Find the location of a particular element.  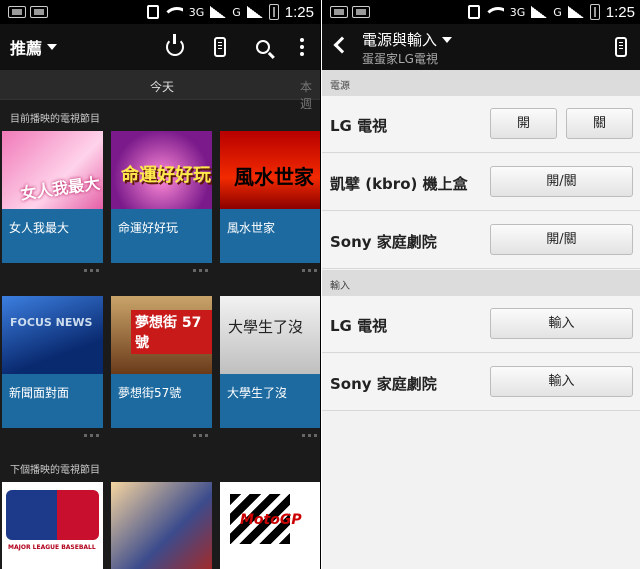

day-tabs: 今天 本週 is located at coordinates (160, 90).